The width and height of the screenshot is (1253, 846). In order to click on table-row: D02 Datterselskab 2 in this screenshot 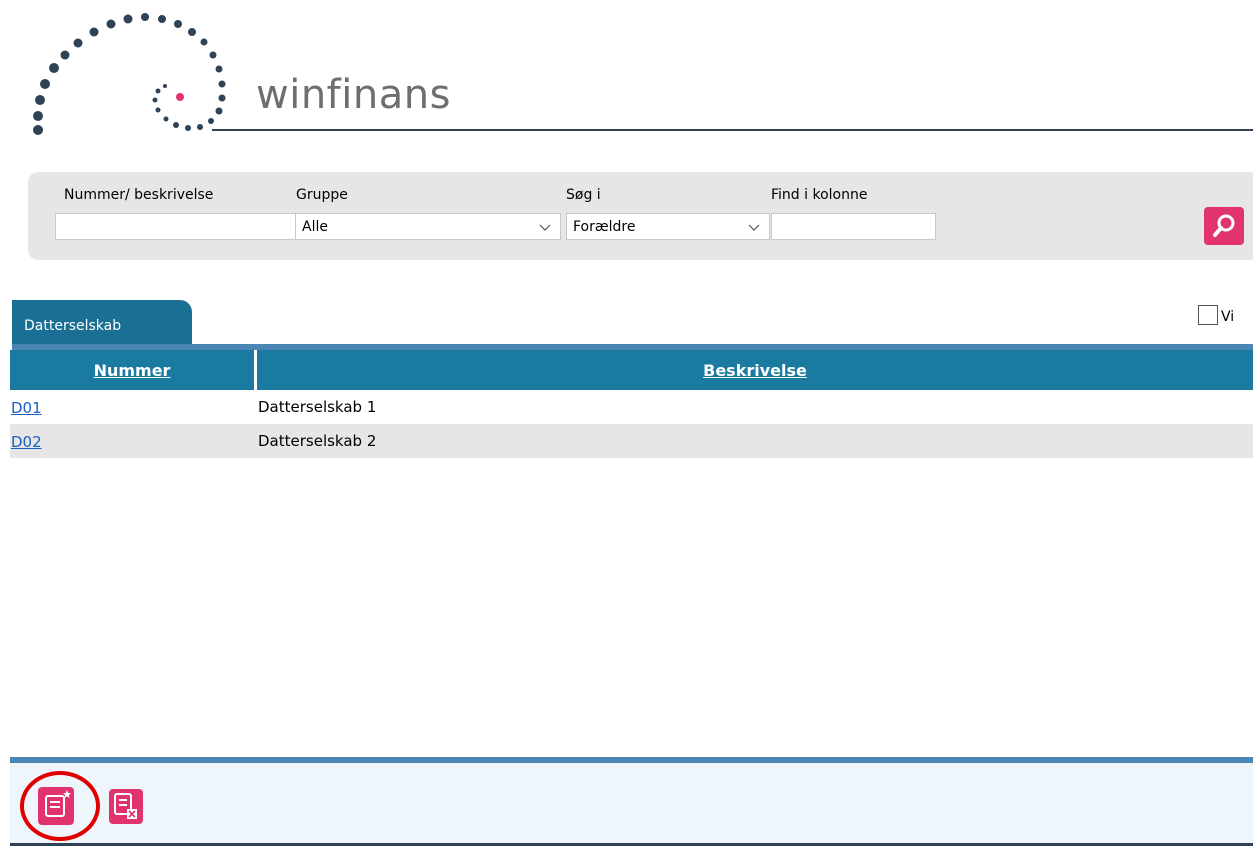, I will do `click(631, 441)`.